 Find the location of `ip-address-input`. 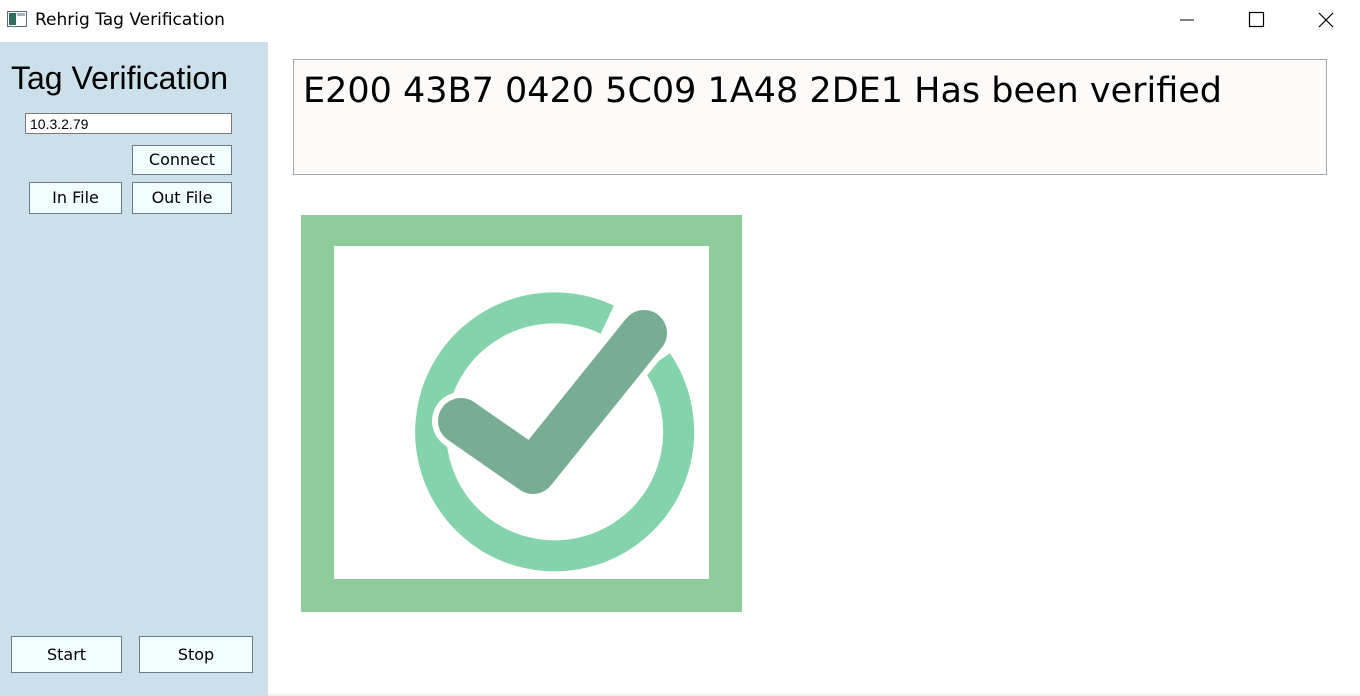

ip-address-input is located at coordinates (128, 123).